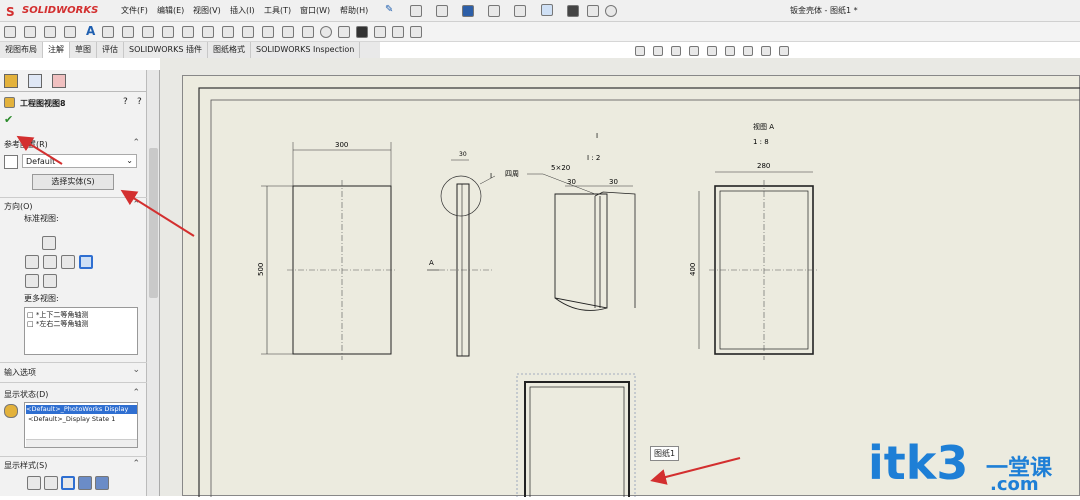 The image size is (1080, 500). What do you see at coordinates (157, 213) in the screenshot?
I see `arrow-to-select-button` at bounding box center [157, 213].